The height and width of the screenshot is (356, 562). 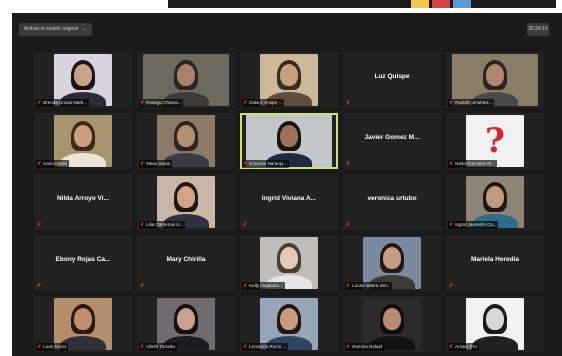 I want to click on participant-body, so click(x=495, y=343).